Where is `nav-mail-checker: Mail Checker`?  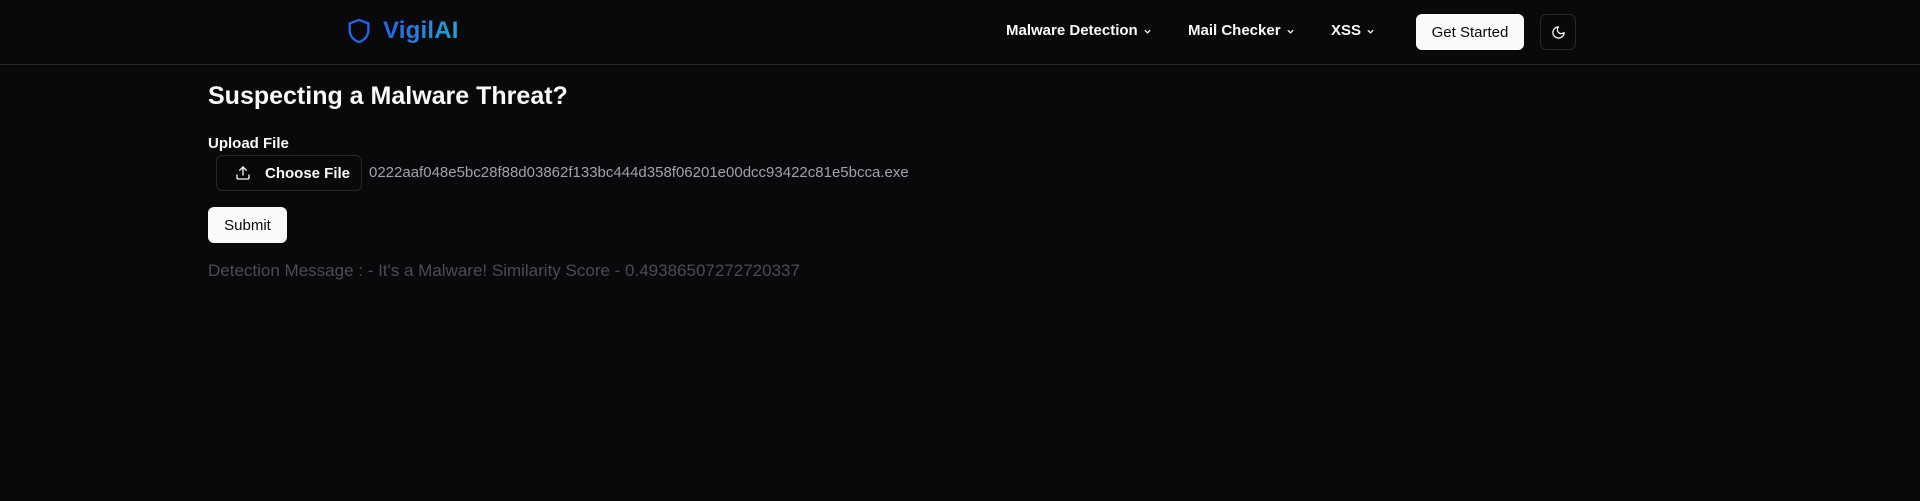 nav-mail-checker: Mail Checker is located at coordinates (1241, 30).